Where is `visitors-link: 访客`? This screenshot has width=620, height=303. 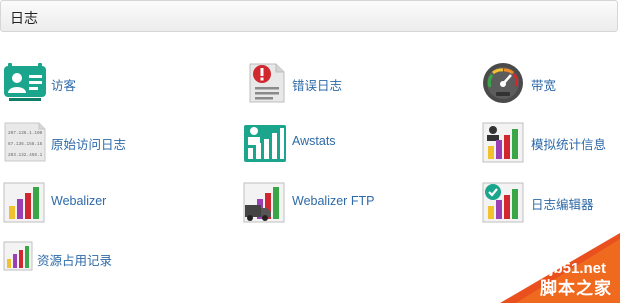 visitors-link: 访客 is located at coordinates (103, 84).